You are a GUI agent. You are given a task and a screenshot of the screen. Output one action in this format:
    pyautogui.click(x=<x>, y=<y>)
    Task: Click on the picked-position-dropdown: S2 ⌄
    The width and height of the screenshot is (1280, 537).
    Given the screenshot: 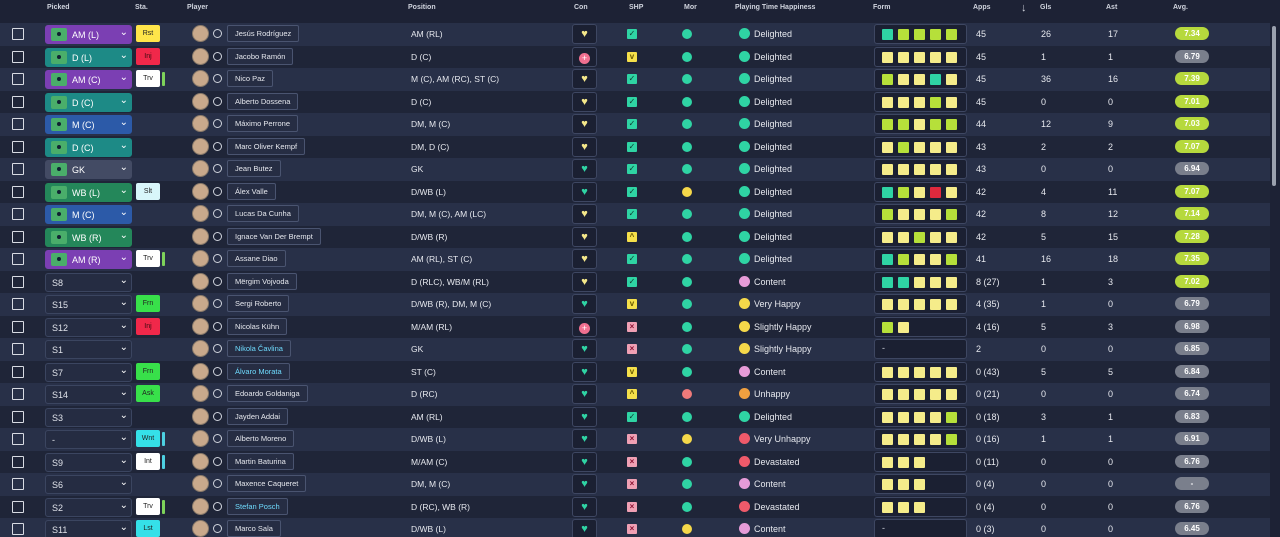 What is the action you would take?
    pyautogui.click(x=88, y=507)
    